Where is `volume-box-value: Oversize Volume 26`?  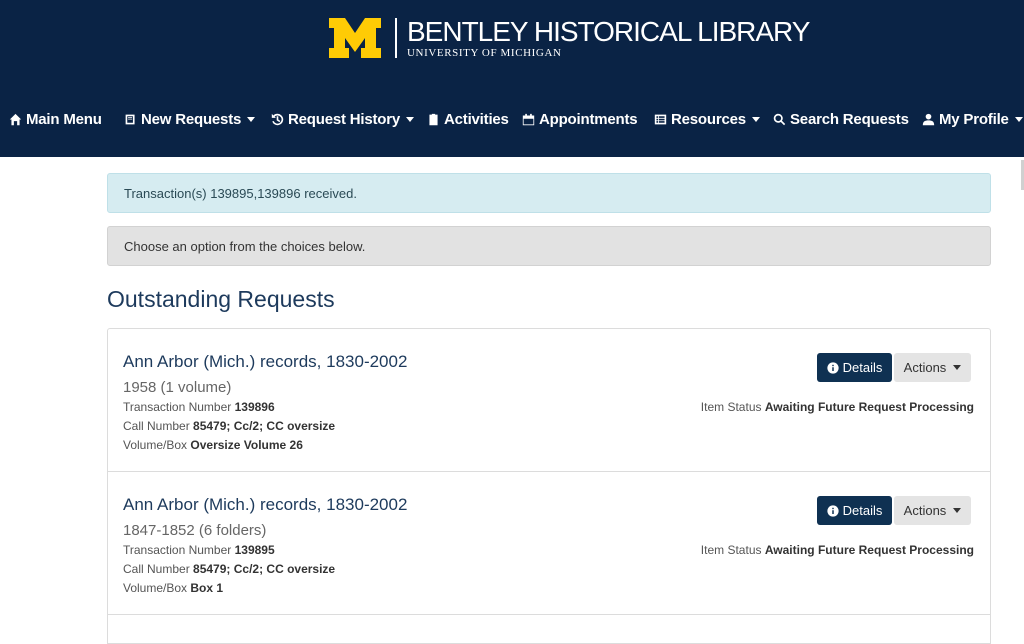 volume-box-value: Oversize Volume 26 is located at coordinates (246, 445).